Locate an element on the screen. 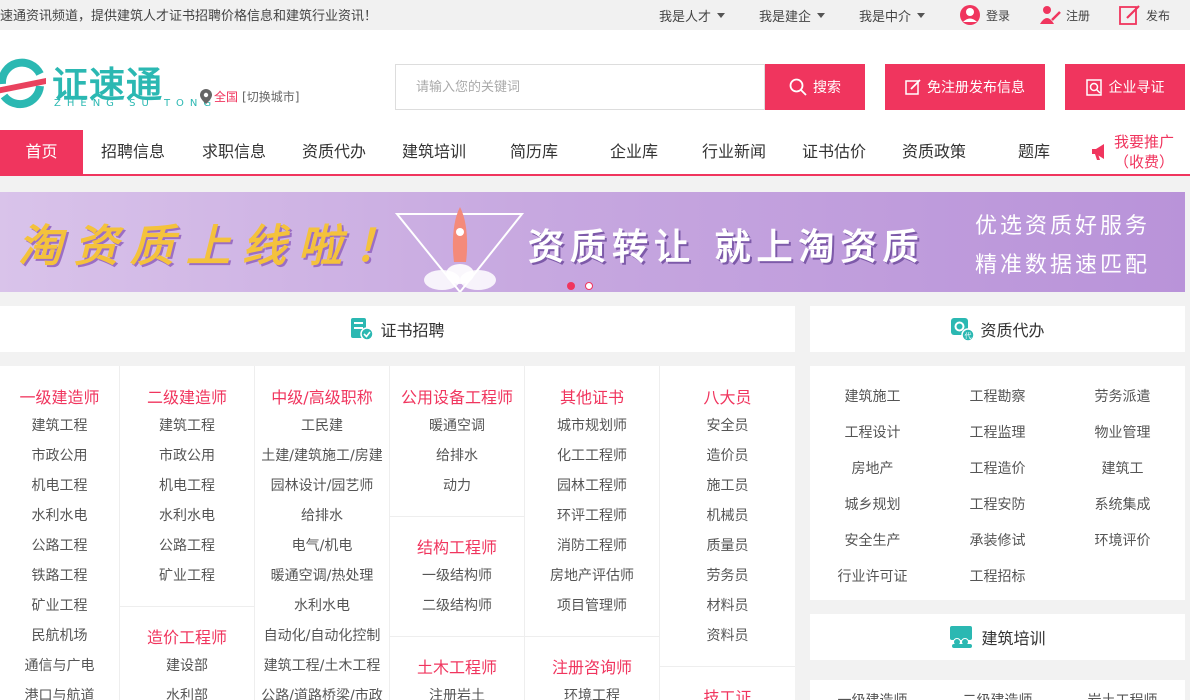  training-item: 岩土工程师 is located at coordinates (1122, 695).